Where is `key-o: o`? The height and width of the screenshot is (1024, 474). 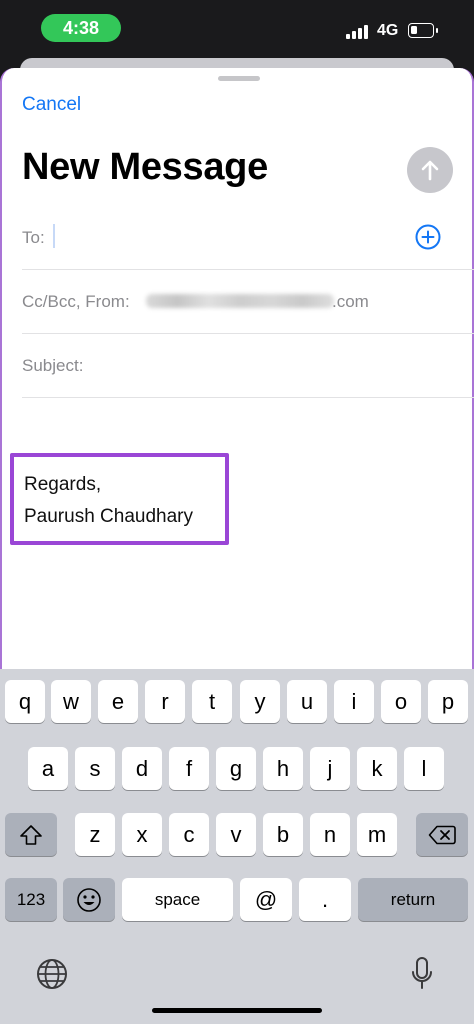 key-o: o is located at coordinates (401, 701).